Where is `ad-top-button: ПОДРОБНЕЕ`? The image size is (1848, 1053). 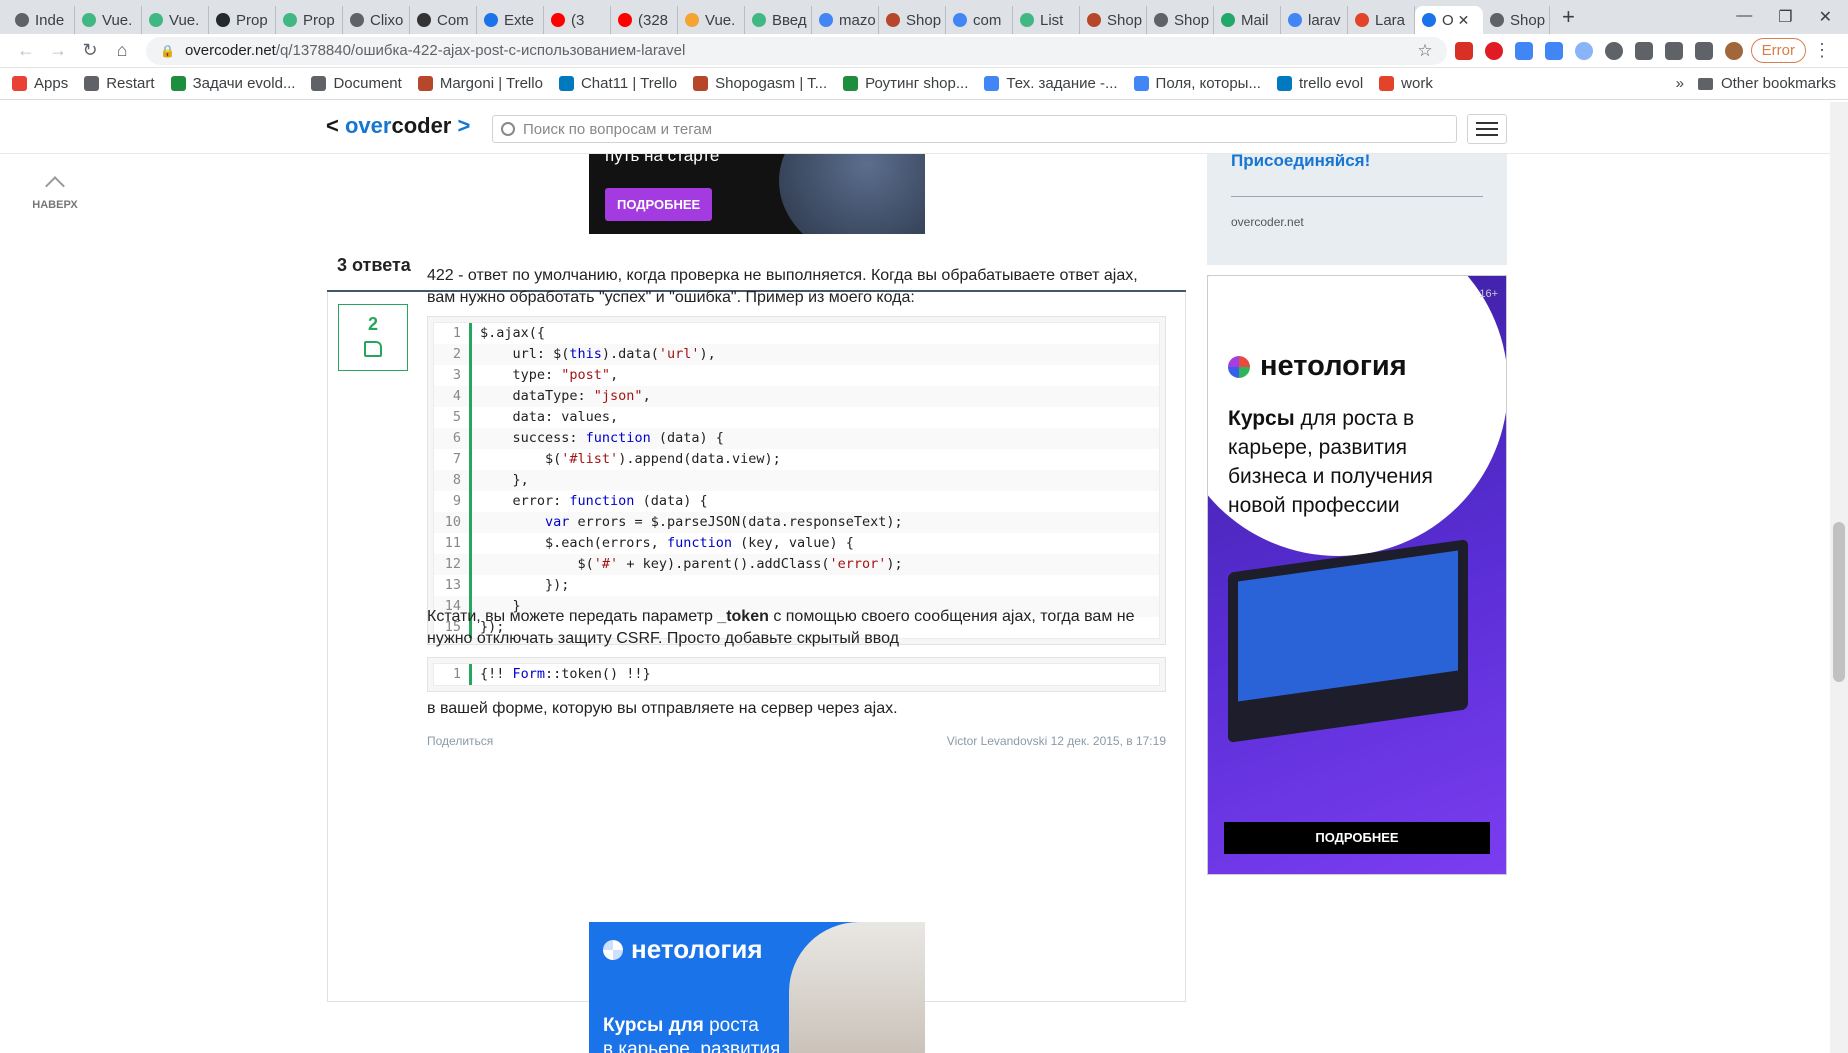 ad-top-button: ПОДРОБНЕЕ is located at coordinates (659, 204).